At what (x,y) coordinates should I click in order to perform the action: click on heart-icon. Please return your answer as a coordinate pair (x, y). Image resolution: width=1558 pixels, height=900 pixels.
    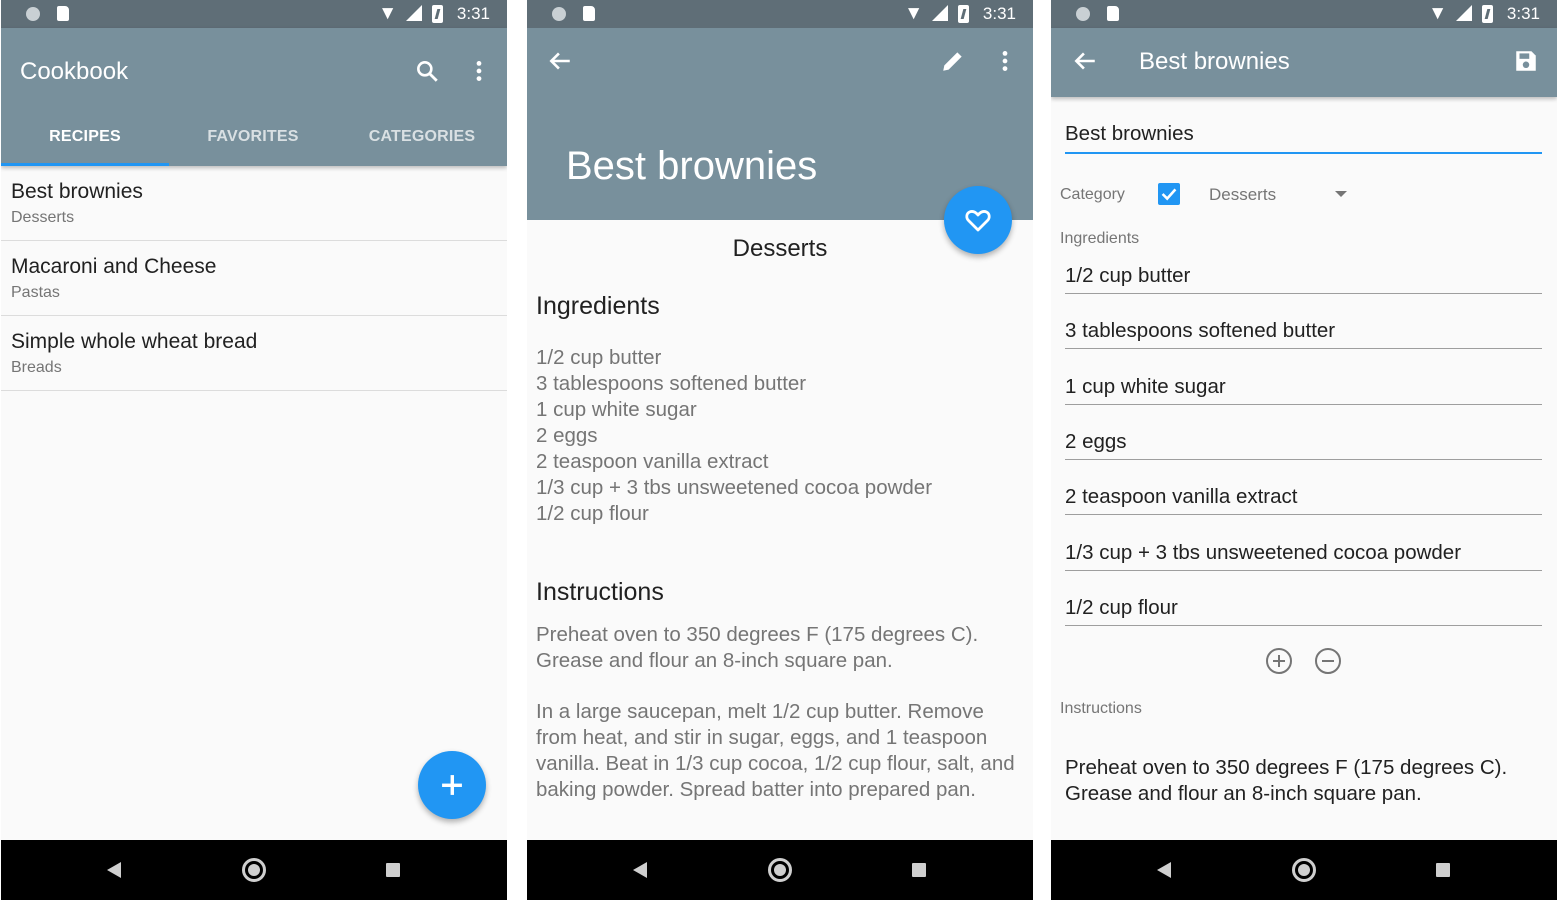
    Looking at the image, I should click on (978, 221).